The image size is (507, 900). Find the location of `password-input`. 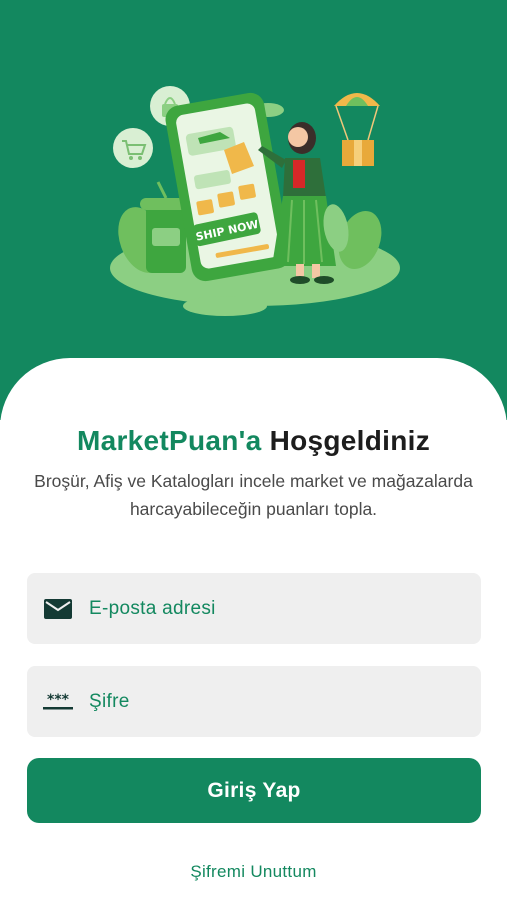

password-input is located at coordinates (269, 701).